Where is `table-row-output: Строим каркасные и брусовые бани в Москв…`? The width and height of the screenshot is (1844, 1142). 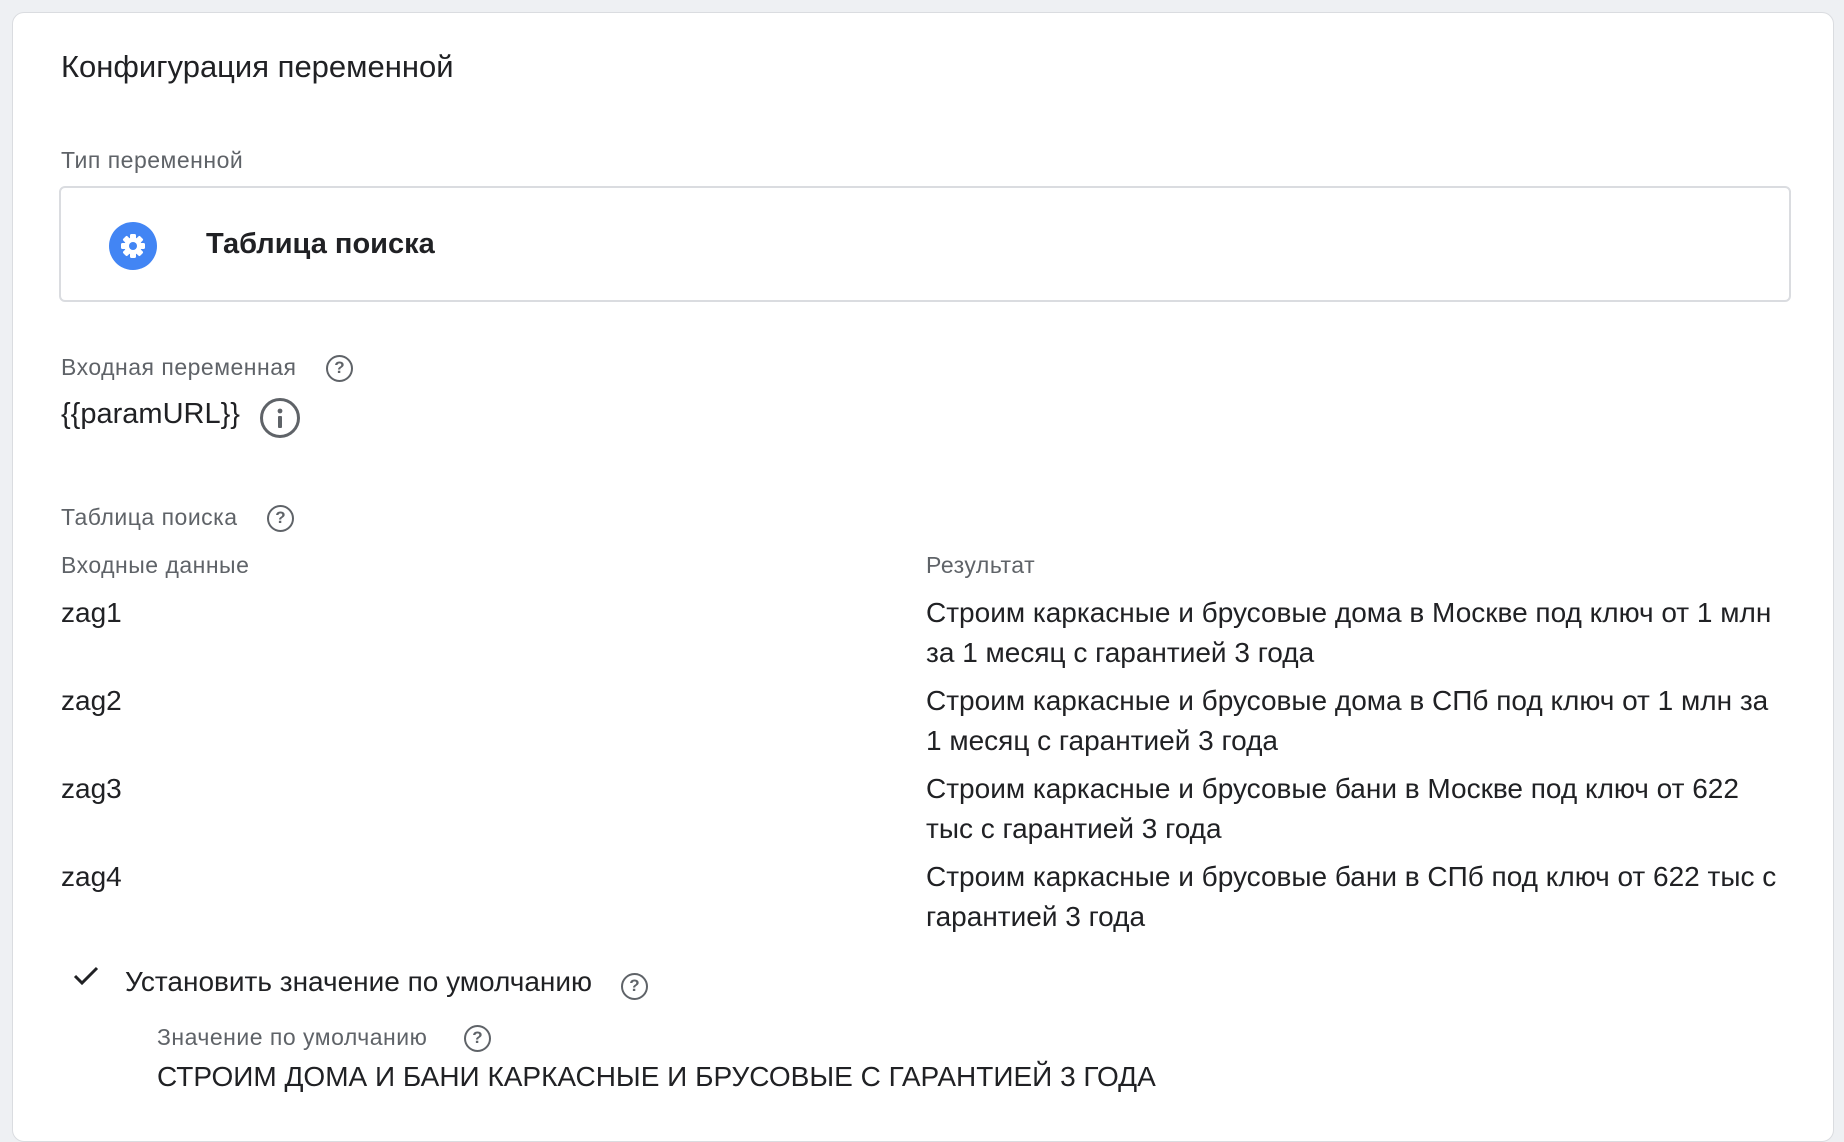 table-row-output: Строим каркасные и брусовые бани в Москв… is located at coordinates (1332, 808).